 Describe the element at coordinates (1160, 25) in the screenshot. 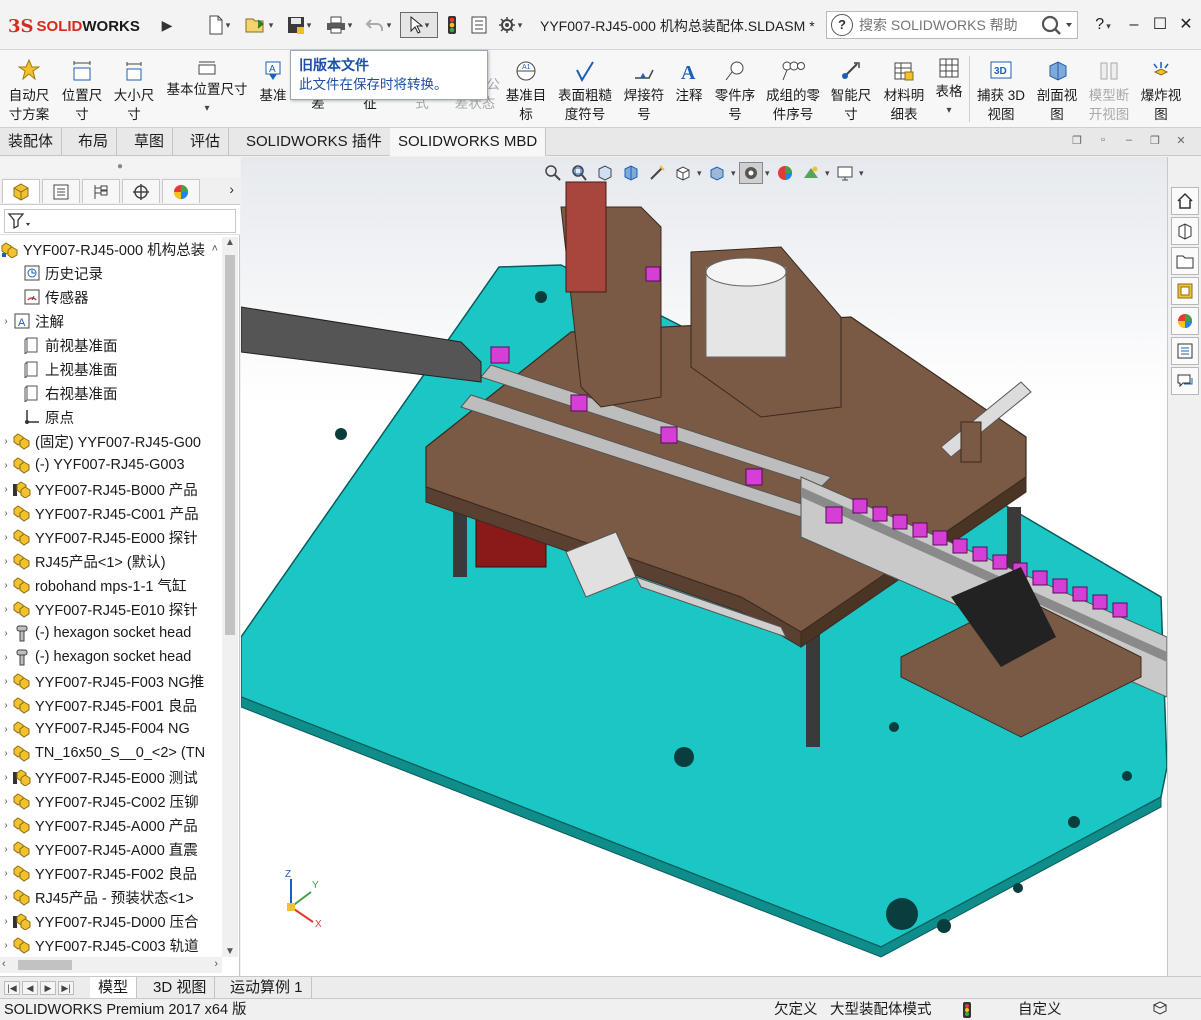

I see `maximize-button: ☐` at that location.